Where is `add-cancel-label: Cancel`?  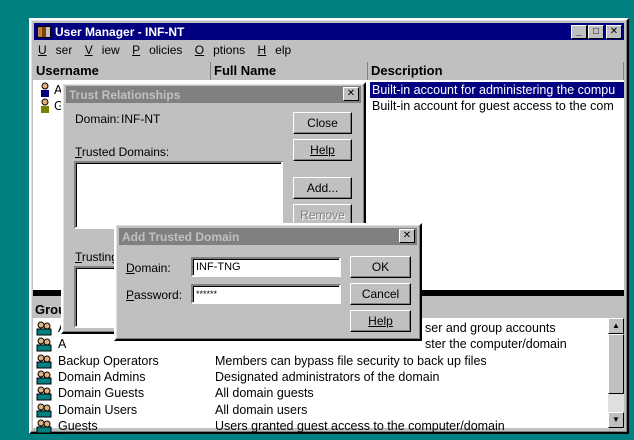 add-cancel-label: Cancel is located at coordinates (380, 294).